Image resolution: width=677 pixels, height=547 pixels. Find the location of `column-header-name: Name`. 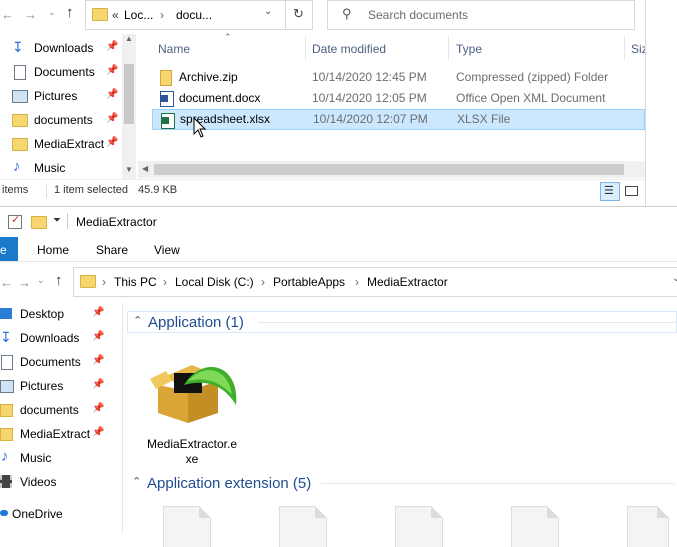

column-header-name: Name is located at coordinates (174, 49).